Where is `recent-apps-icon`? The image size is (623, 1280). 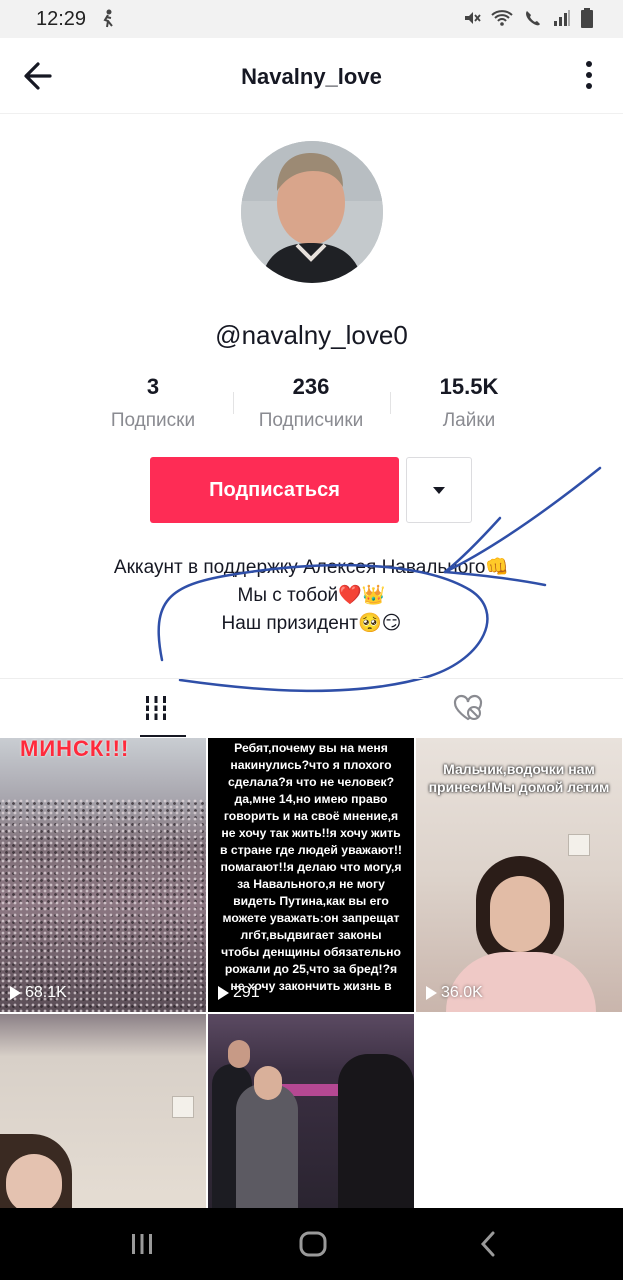 recent-apps-icon is located at coordinates (142, 1244).